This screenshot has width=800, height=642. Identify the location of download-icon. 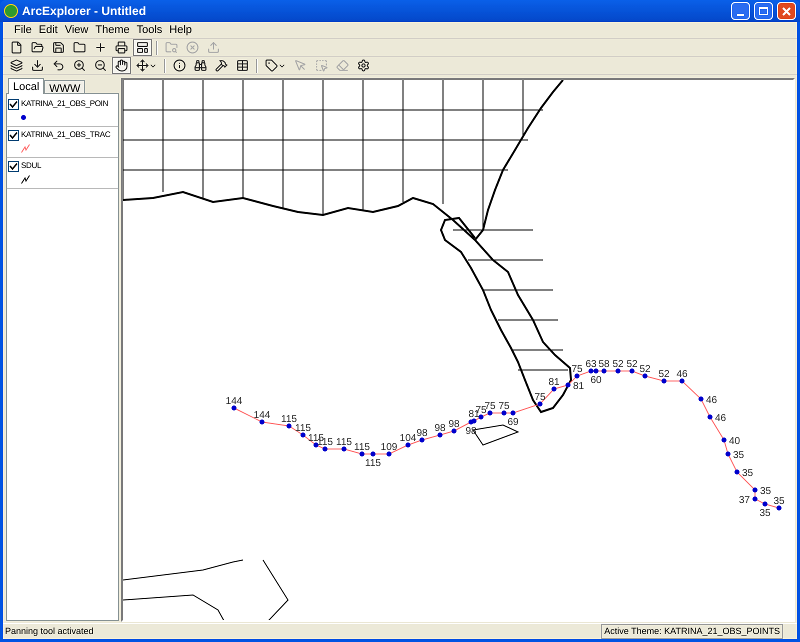
(37, 65).